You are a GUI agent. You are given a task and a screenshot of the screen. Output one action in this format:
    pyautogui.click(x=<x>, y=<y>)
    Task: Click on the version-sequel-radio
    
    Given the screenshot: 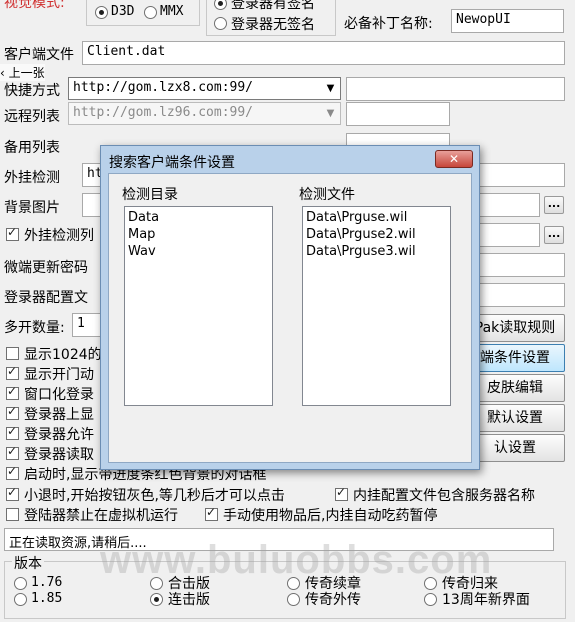 What is the action you would take?
    pyautogui.click(x=293, y=583)
    